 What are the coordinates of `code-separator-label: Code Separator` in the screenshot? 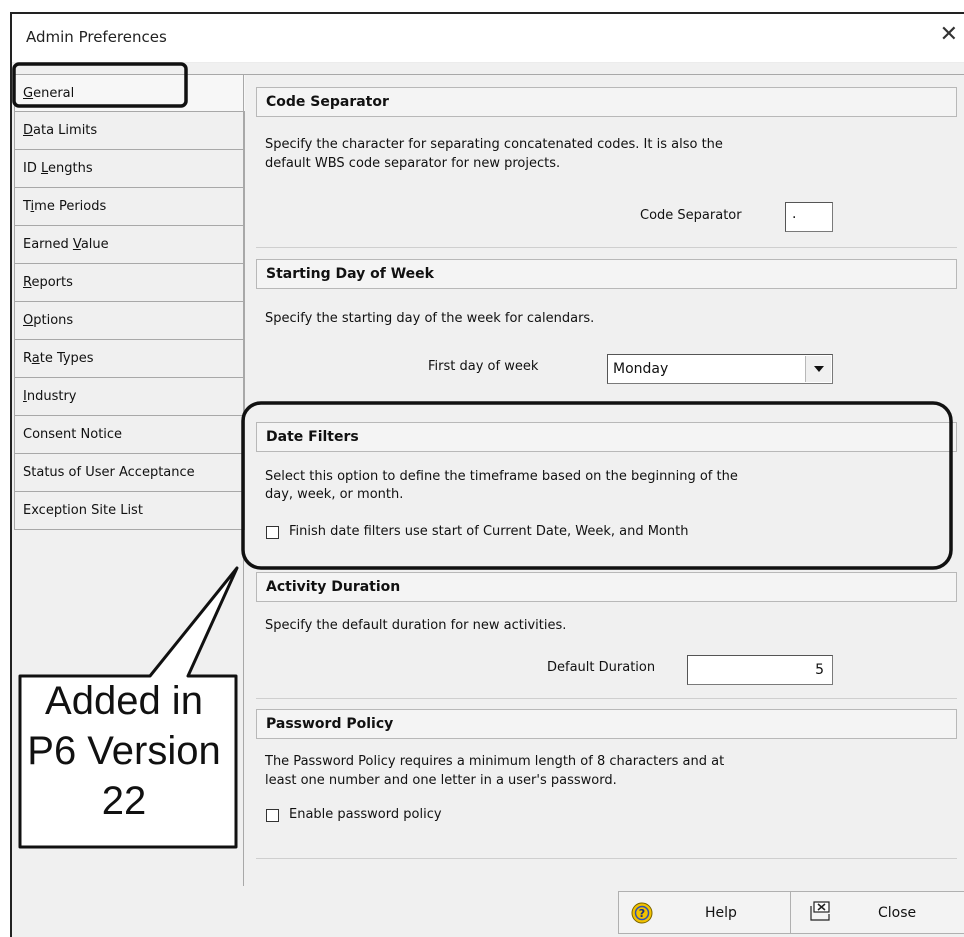 It's located at (691, 215).